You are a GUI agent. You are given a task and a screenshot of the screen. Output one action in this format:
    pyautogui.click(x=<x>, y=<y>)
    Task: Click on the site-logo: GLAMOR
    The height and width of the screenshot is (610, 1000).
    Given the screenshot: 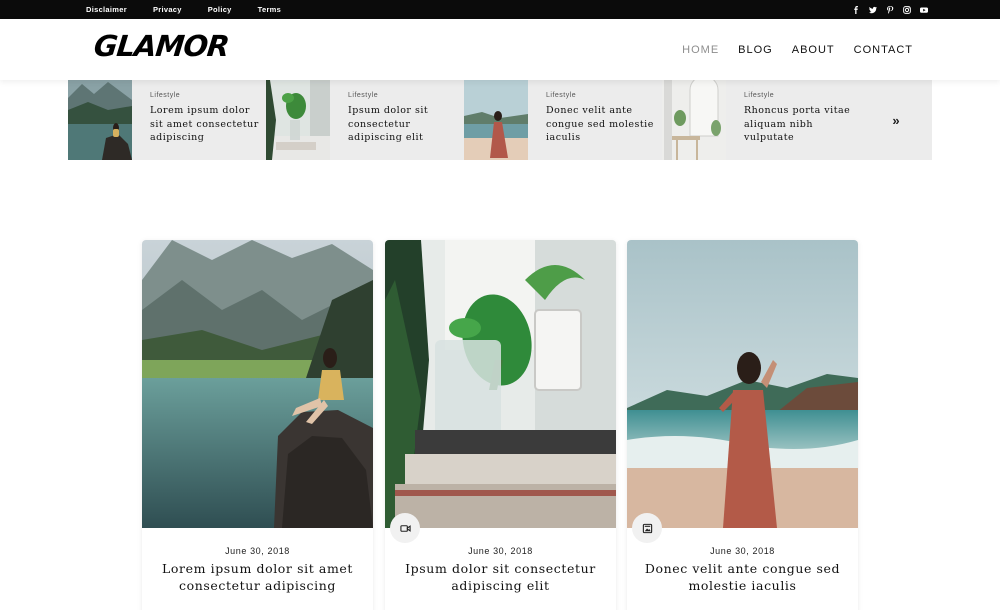 What is the action you would take?
    pyautogui.click(x=161, y=46)
    